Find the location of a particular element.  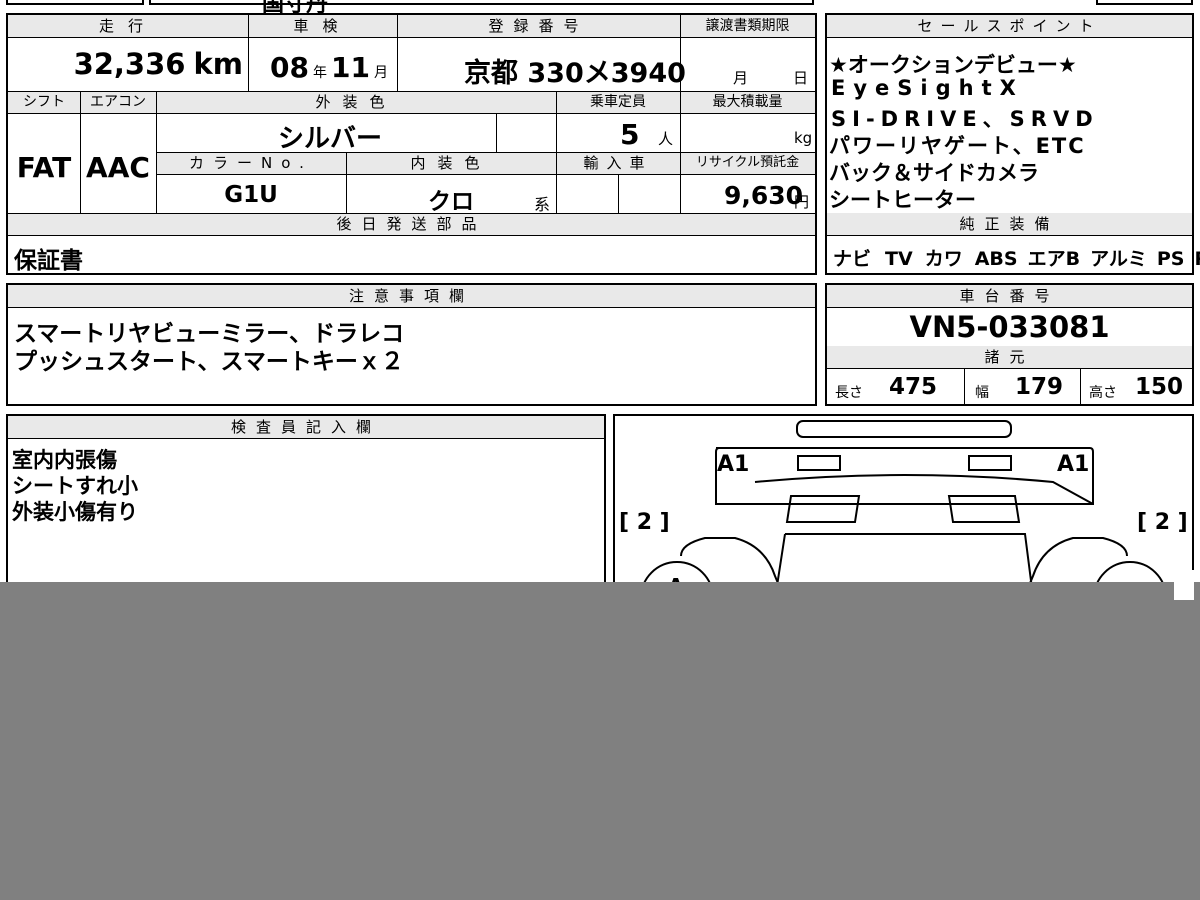

shaken-year: 08 is located at coordinates (289, 67).